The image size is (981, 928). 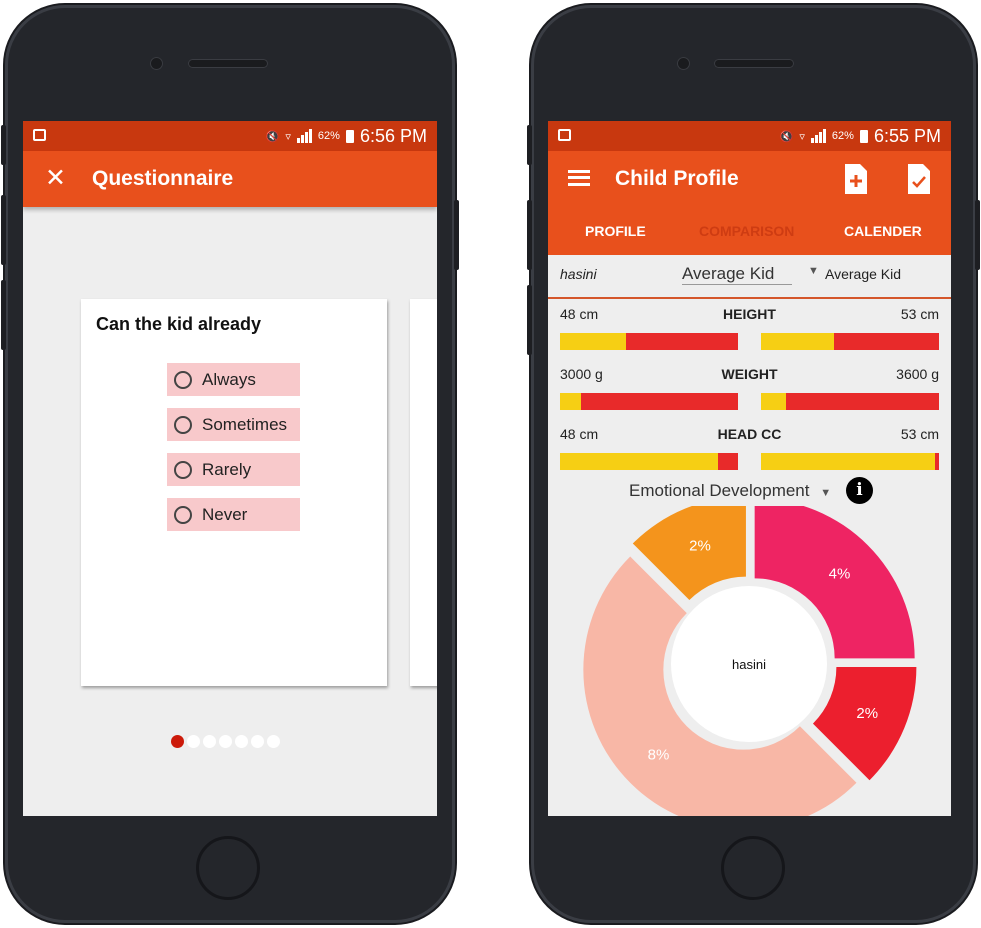 I want to click on status-bar: 🔇 ▿ 62% 6:56 PM, so click(x=230, y=136).